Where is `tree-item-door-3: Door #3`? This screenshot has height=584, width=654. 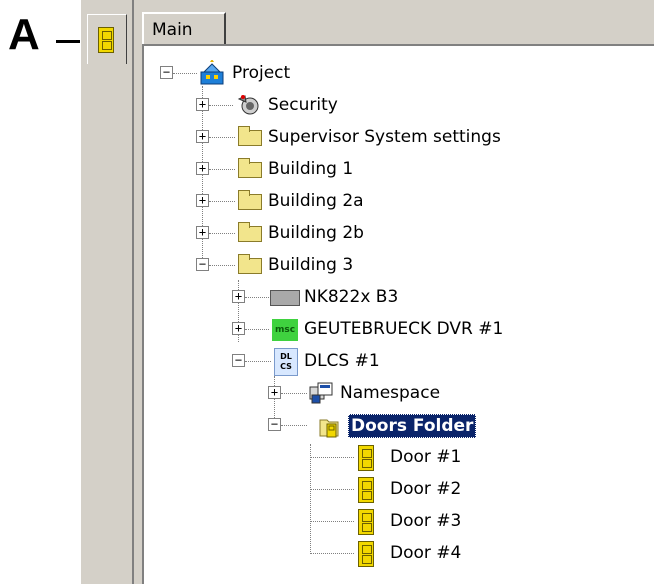 tree-item-door-3: Door #3 is located at coordinates (327, 522).